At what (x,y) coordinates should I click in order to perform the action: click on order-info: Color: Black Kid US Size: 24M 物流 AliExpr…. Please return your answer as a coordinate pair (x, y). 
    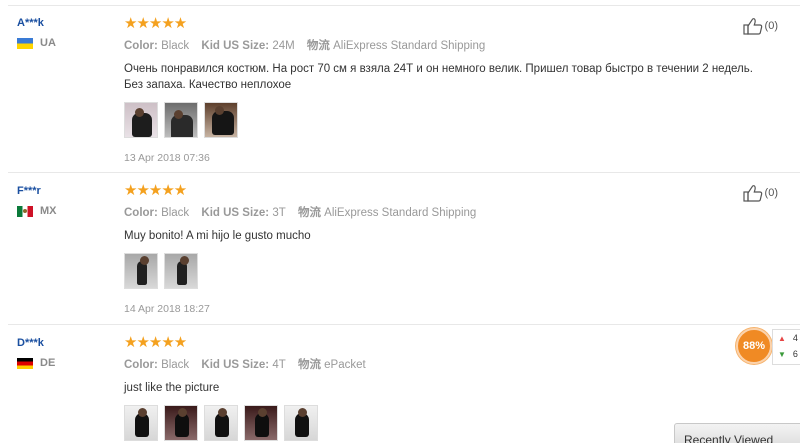
    Looking at the image, I should click on (447, 46).